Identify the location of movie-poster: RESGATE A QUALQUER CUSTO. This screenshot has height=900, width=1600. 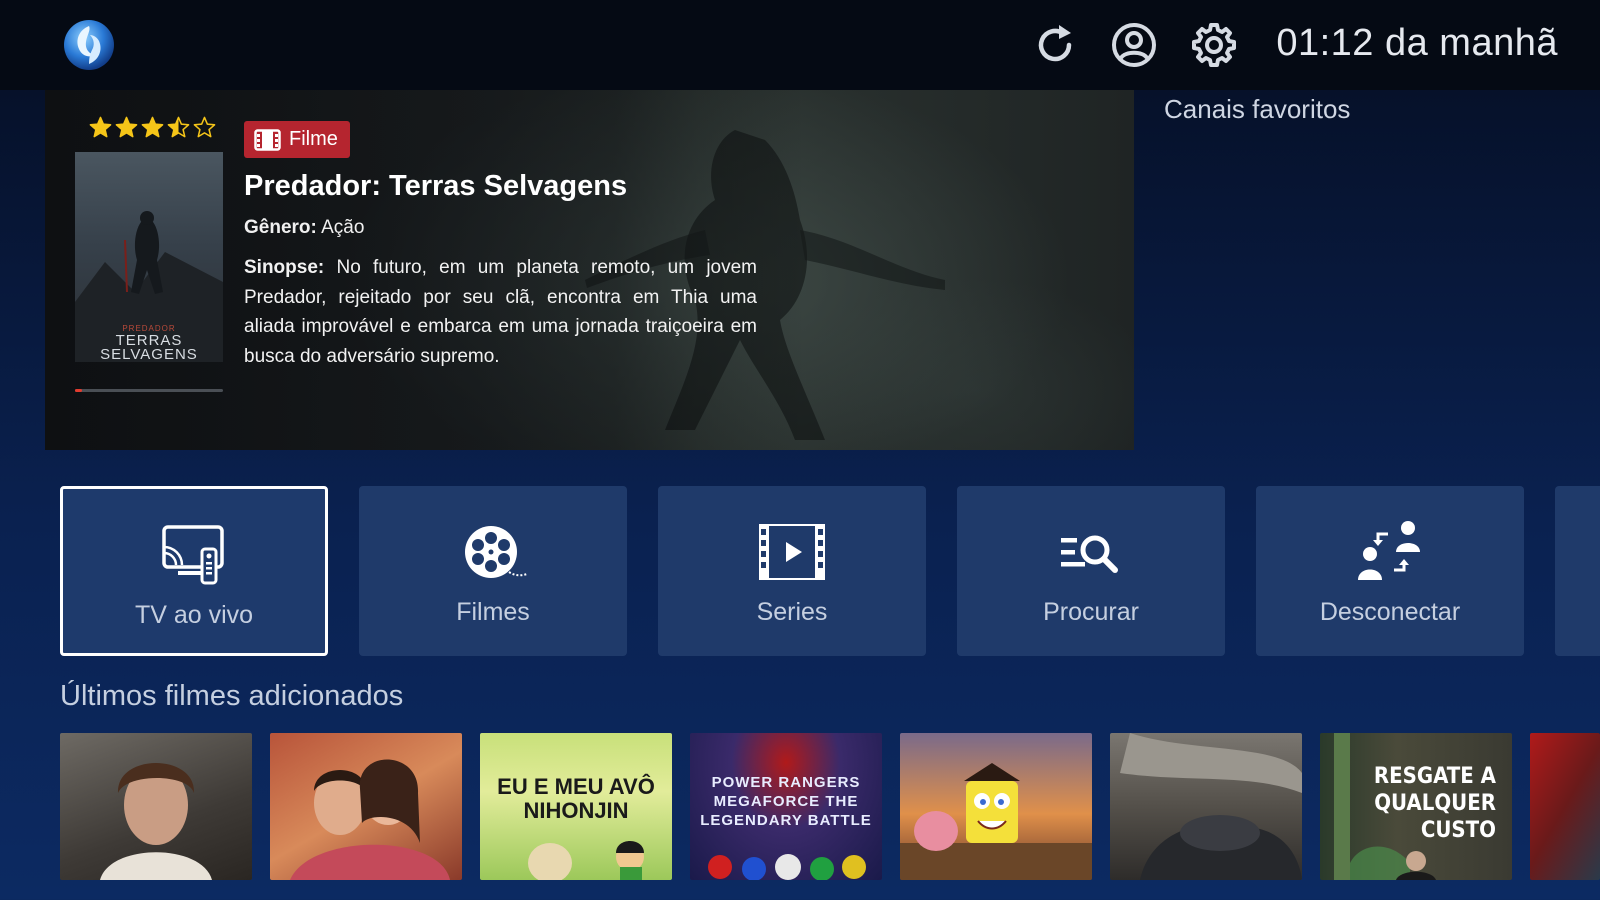
(1416, 806).